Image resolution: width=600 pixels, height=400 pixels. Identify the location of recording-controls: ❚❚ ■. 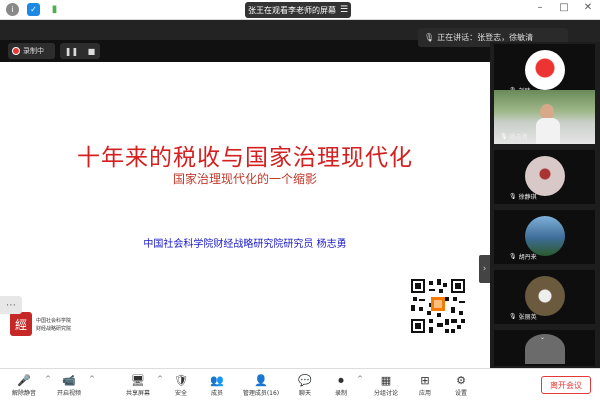
(80, 51).